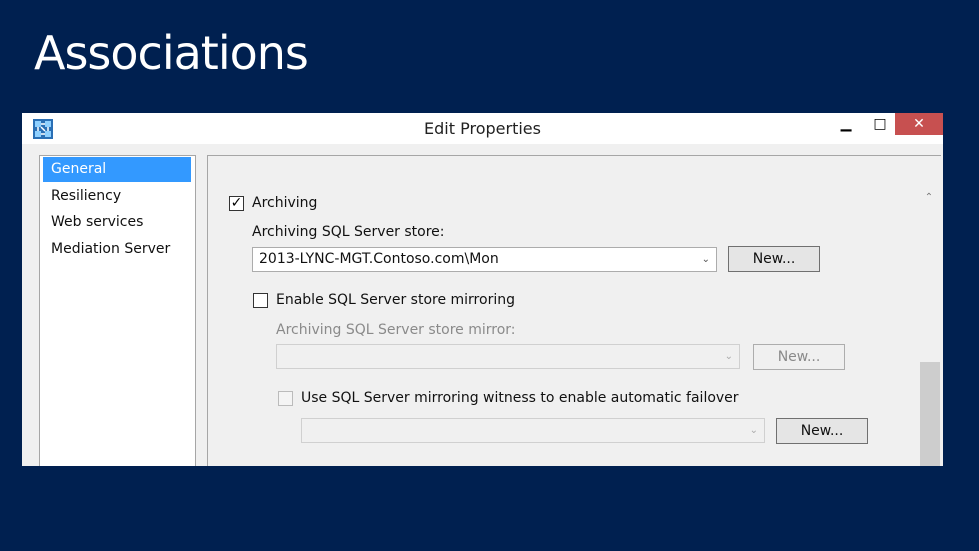  Describe the element at coordinates (117, 249) in the screenshot. I see `nav-item-mediation-server: Mediation Server` at that location.